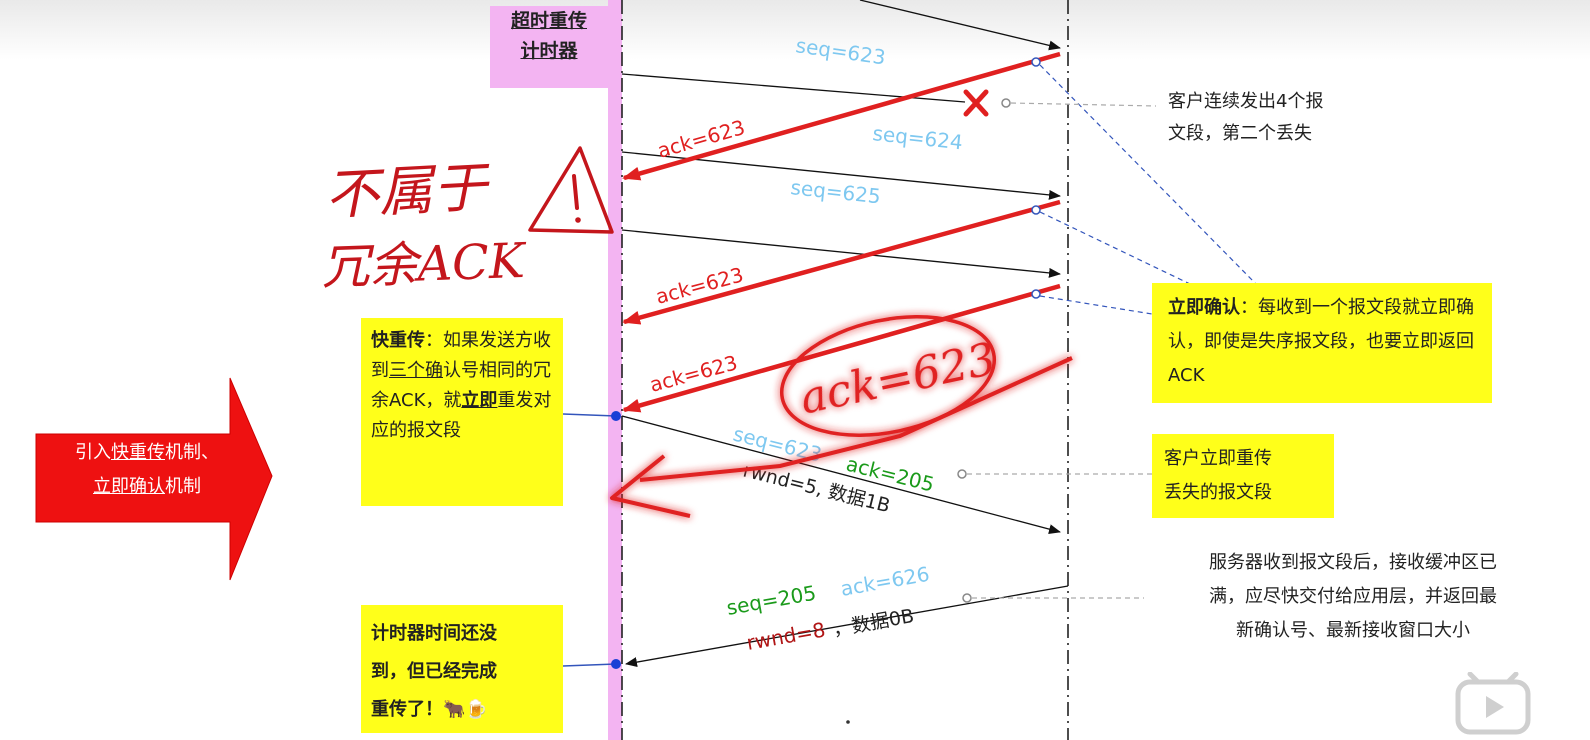 Image resolution: width=1590 pixels, height=740 pixels. What do you see at coordinates (138, 452) in the screenshot?
I see `intro-fast: 快重传` at bounding box center [138, 452].